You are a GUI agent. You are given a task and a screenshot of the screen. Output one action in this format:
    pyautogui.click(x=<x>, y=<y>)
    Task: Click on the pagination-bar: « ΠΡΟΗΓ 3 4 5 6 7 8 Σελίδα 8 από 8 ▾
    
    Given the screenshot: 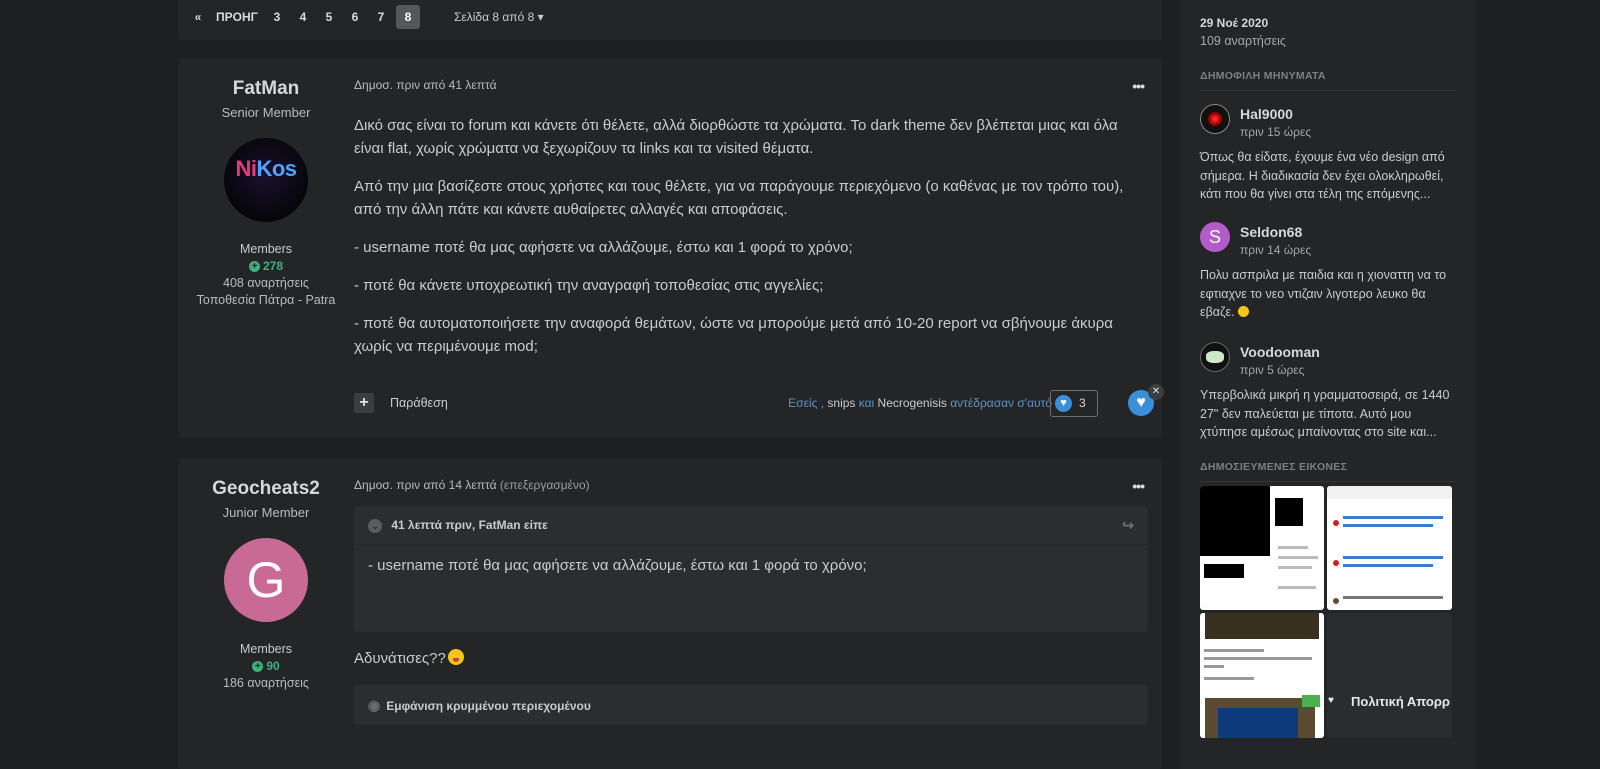 What is the action you would take?
    pyautogui.click(x=670, y=20)
    